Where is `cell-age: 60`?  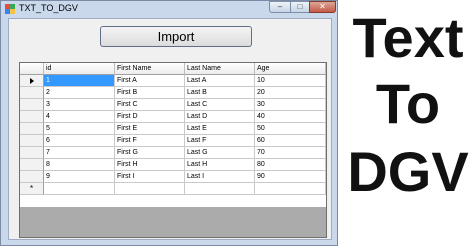 cell-age: 60 is located at coordinates (290, 141).